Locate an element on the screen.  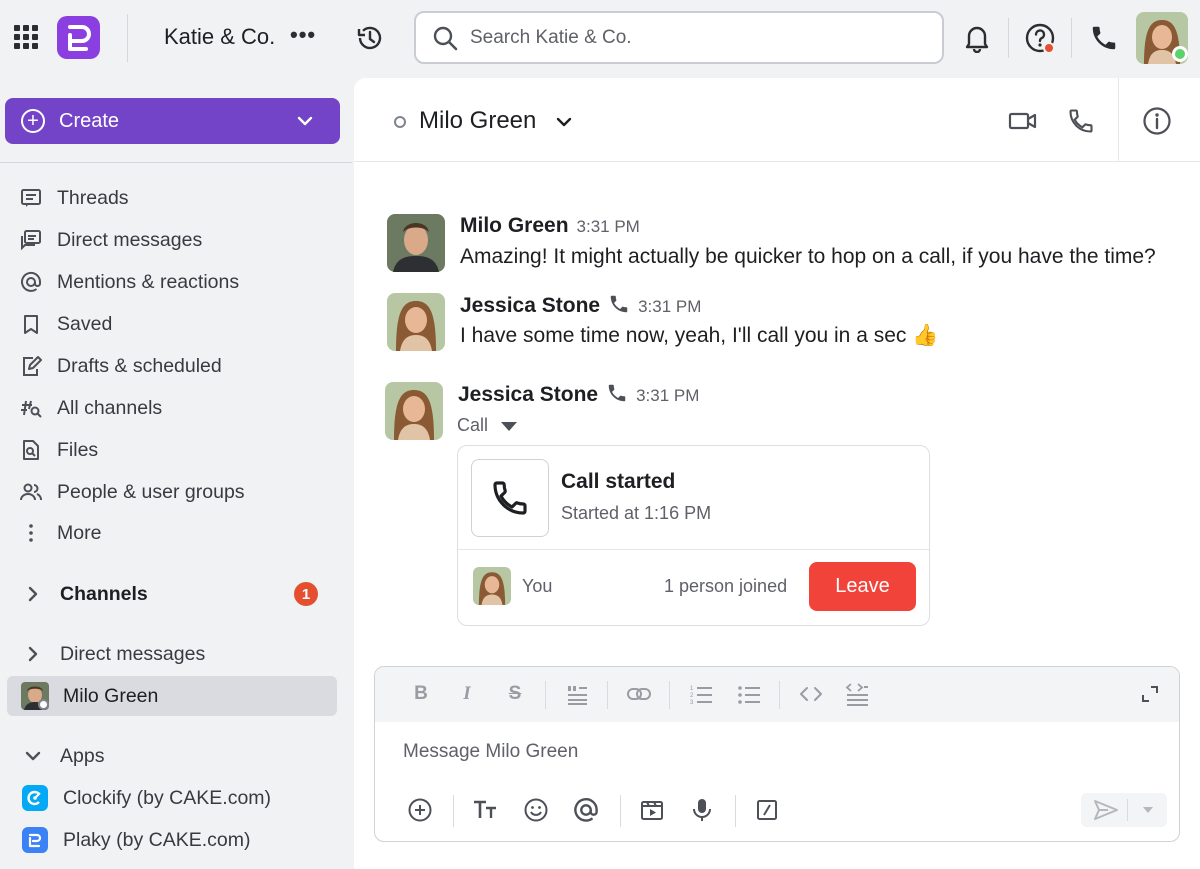
call-joined-count: 1 person joined is located at coordinates (726, 586).